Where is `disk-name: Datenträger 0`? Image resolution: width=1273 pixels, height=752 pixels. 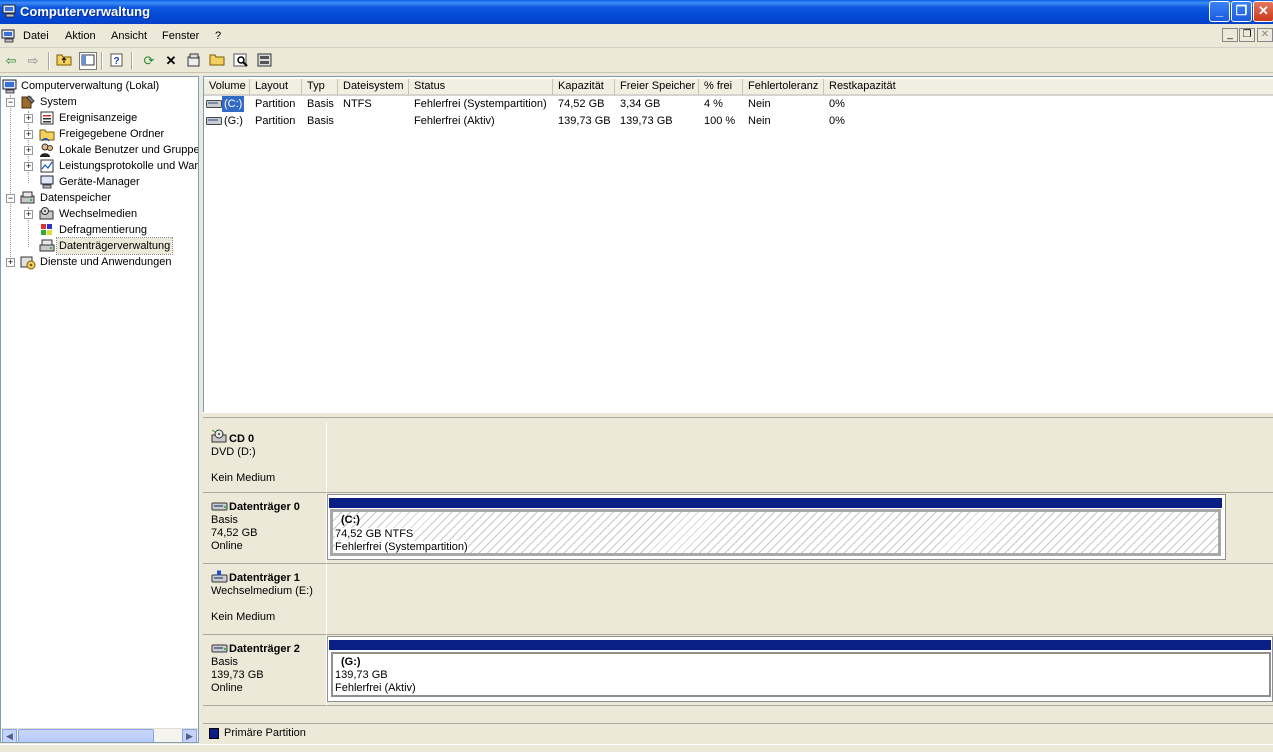 disk-name: Datenträger 0 is located at coordinates (264, 507).